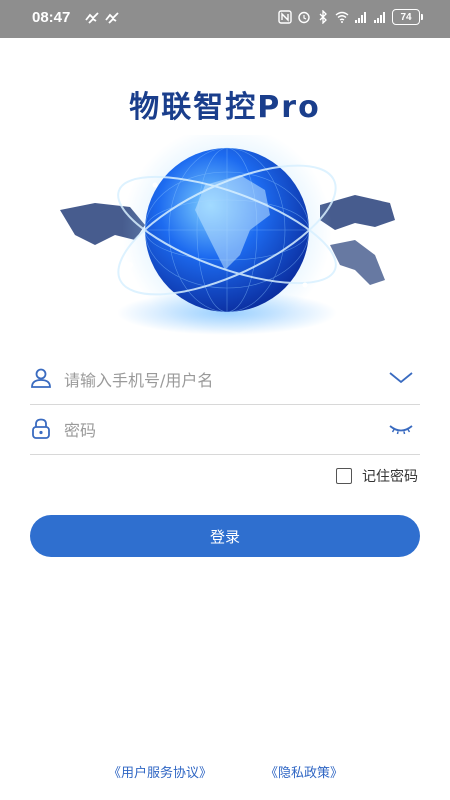 The width and height of the screenshot is (450, 800). I want to click on privacy-link: 《隐私政策》, so click(304, 771).